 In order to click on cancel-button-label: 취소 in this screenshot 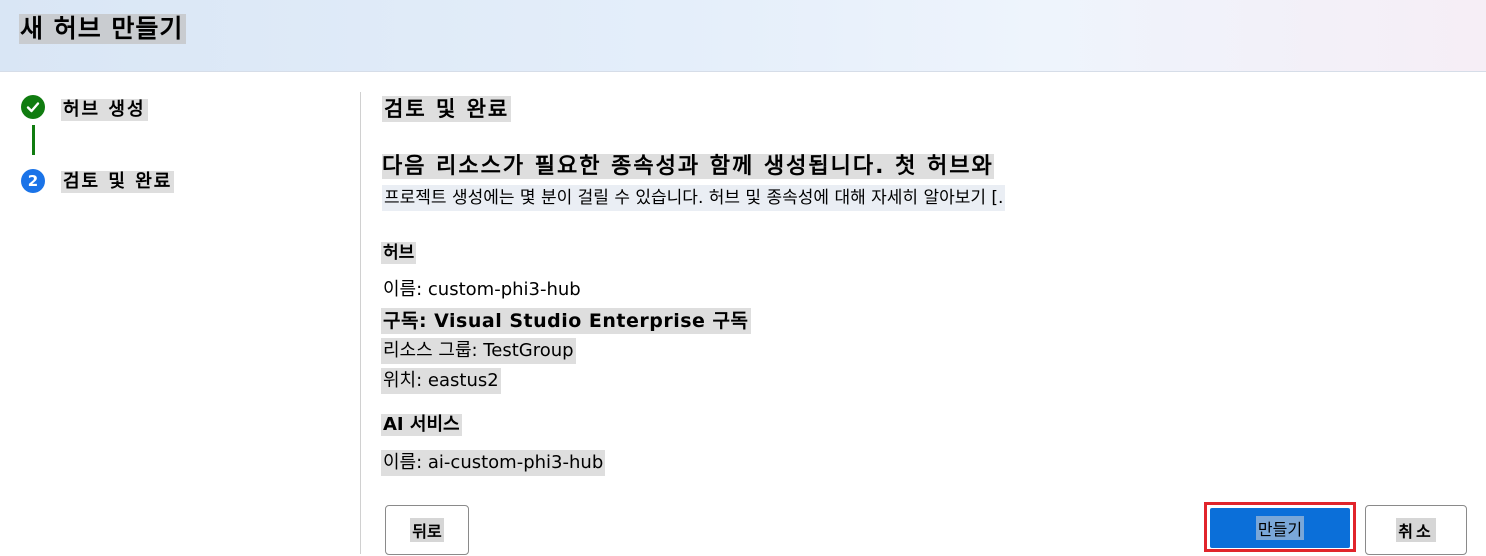, I will do `click(1416, 530)`.